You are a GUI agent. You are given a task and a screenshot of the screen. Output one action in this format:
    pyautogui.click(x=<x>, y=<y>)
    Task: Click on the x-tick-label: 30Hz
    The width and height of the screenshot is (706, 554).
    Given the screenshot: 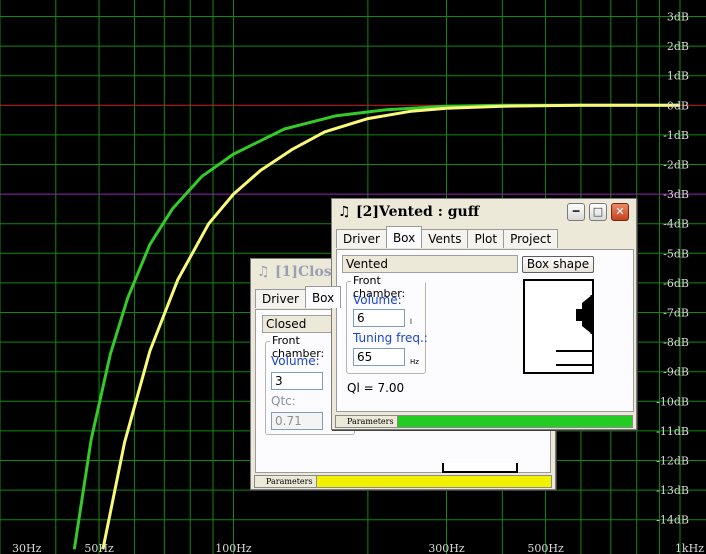 What is the action you would take?
    pyautogui.click(x=27, y=548)
    